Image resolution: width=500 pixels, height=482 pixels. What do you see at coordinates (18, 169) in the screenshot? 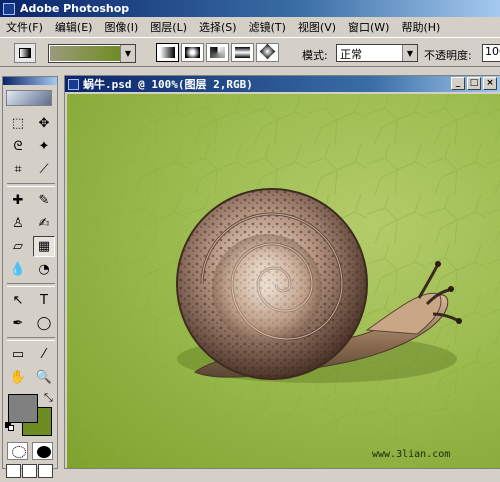
I see `crop-tool-icon: ⌗` at bounding box center [18, 169].